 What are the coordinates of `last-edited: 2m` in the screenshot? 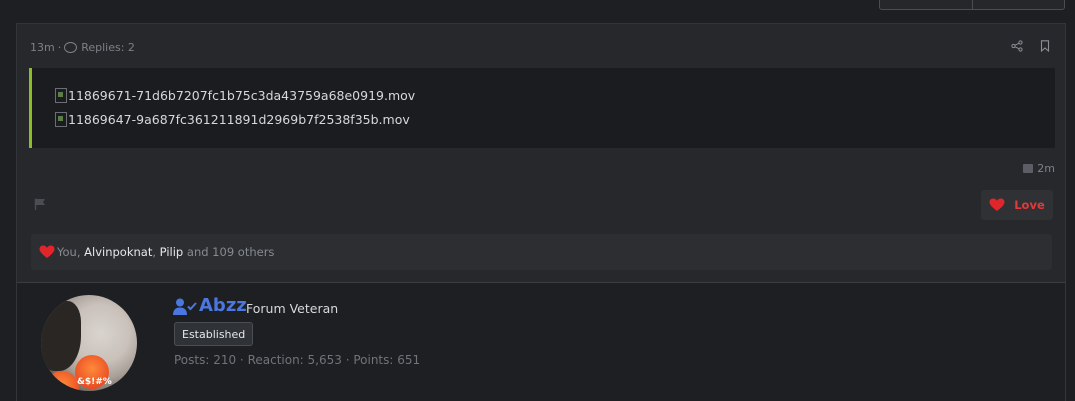 It's located at (1039, 168).